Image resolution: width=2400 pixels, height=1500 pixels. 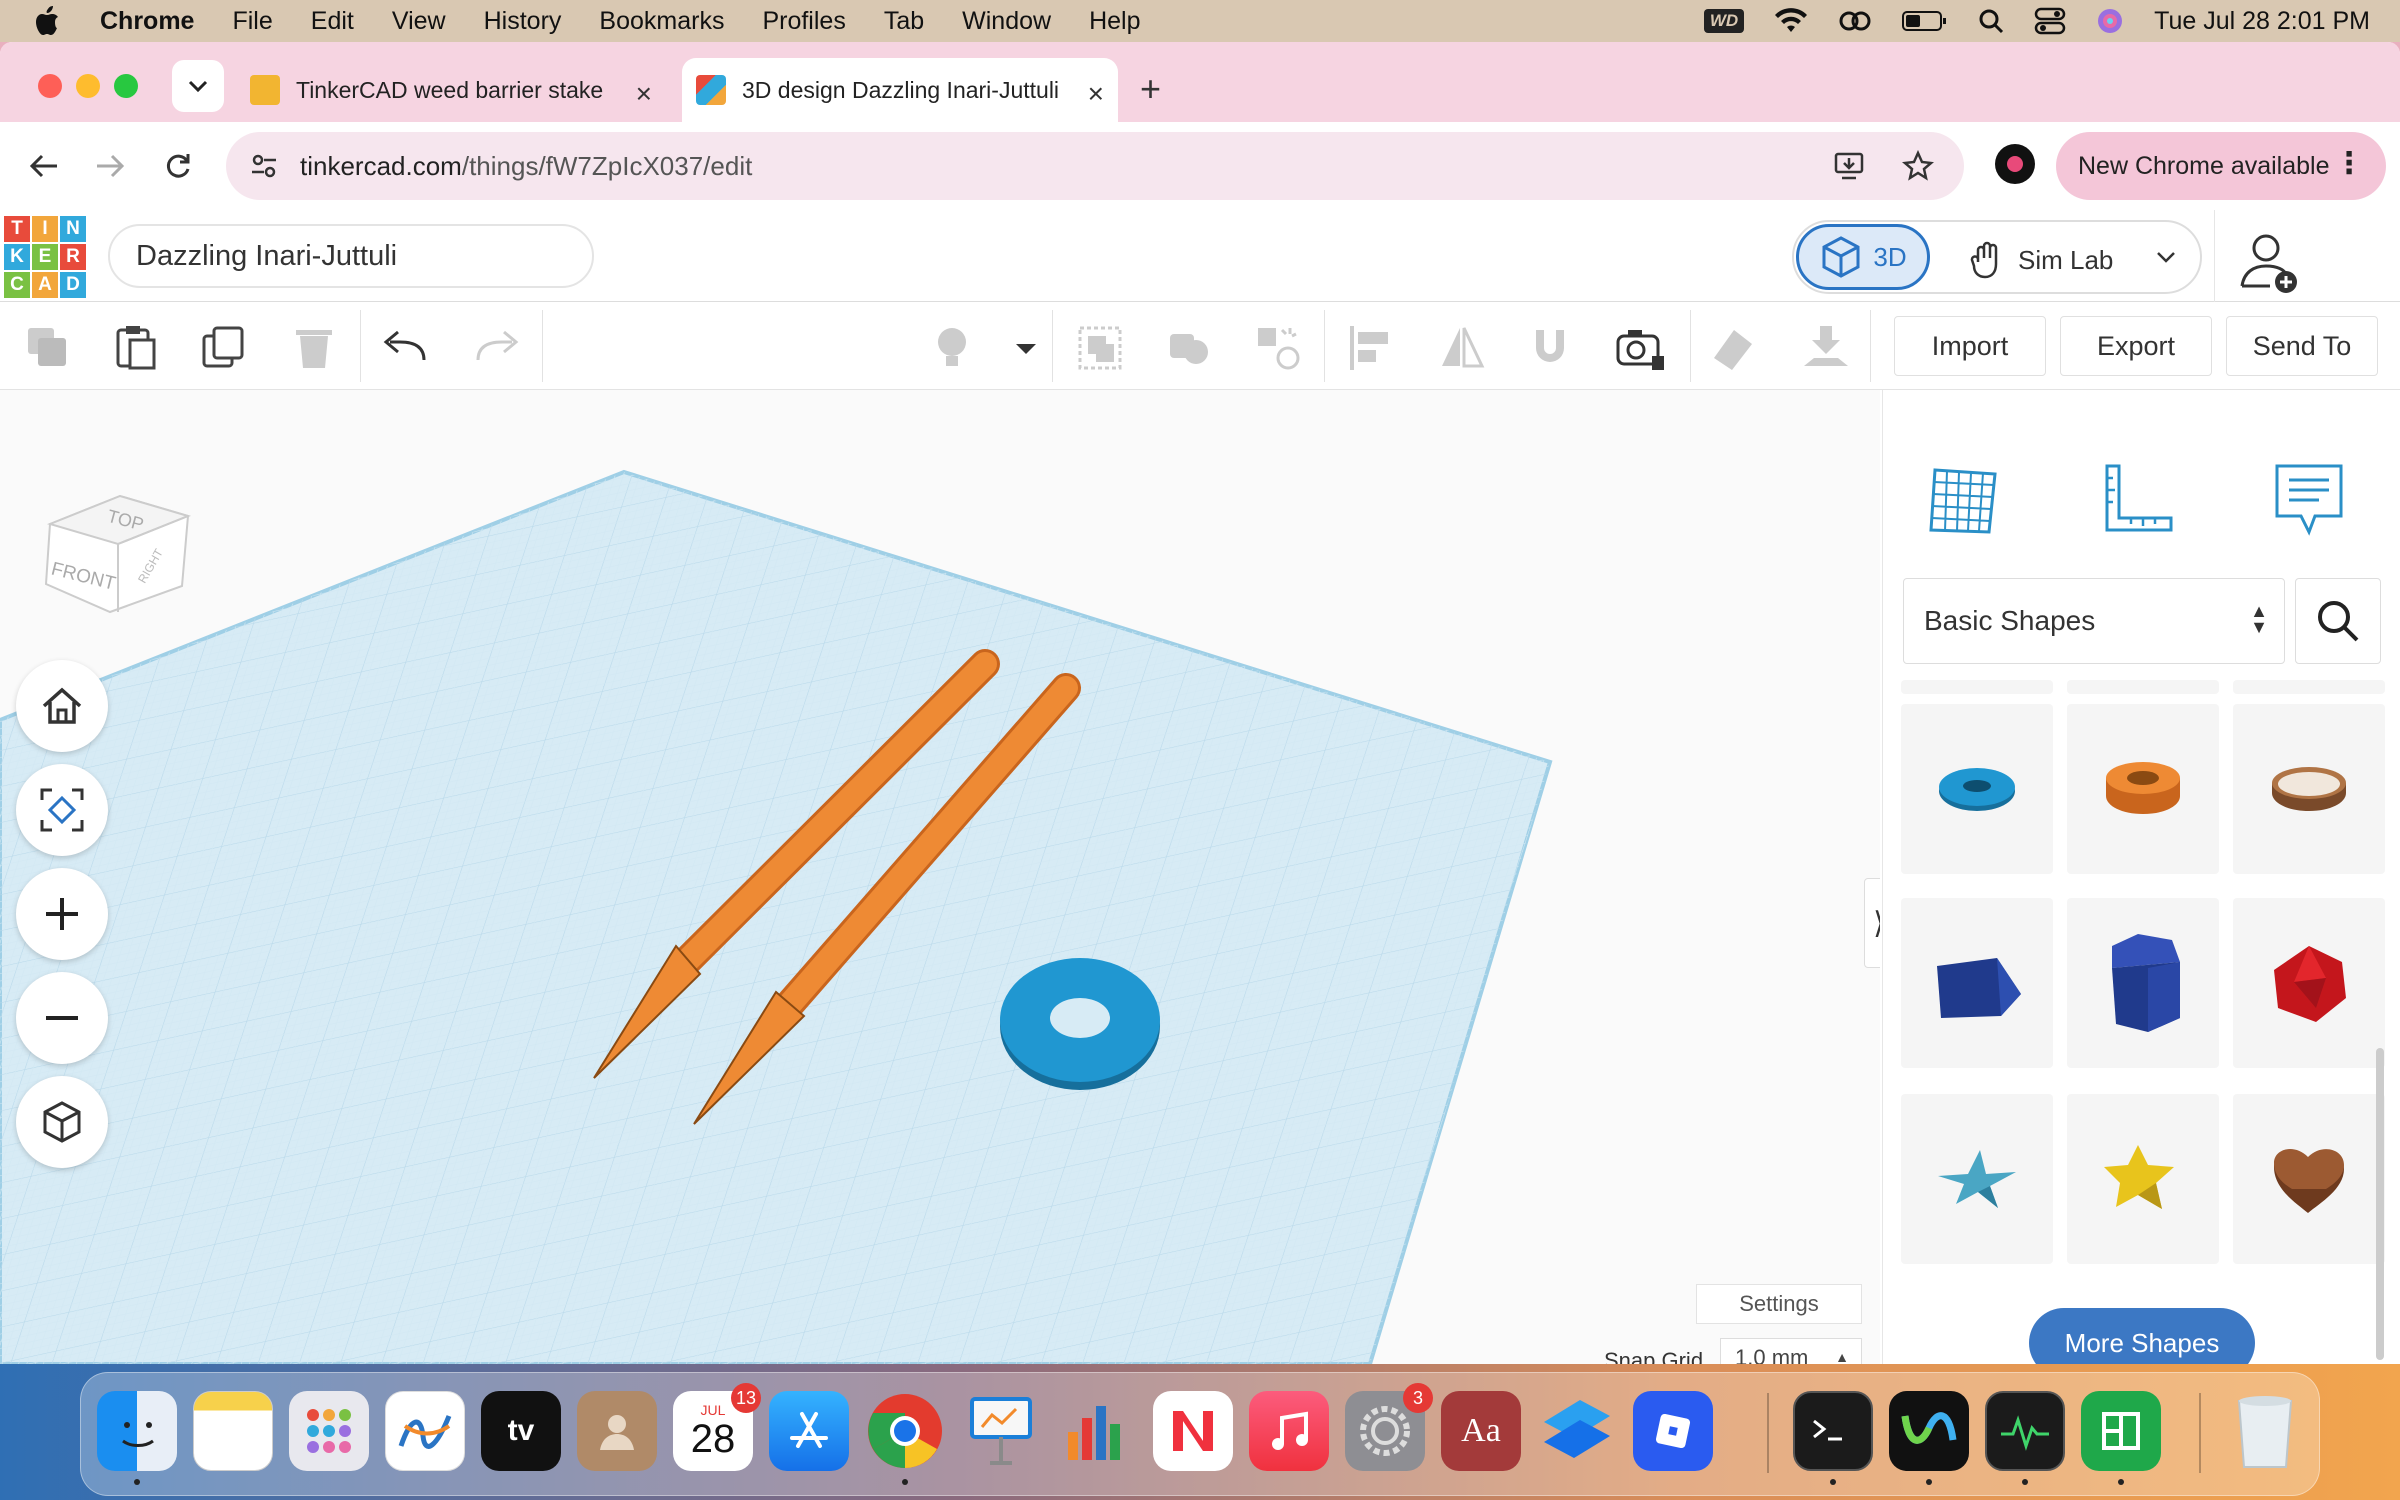 What do you see at coordinates (1872, 923) in the screenshot?
I see `collapse-panel-button: ⟩` at bounding box center [1872, 923].